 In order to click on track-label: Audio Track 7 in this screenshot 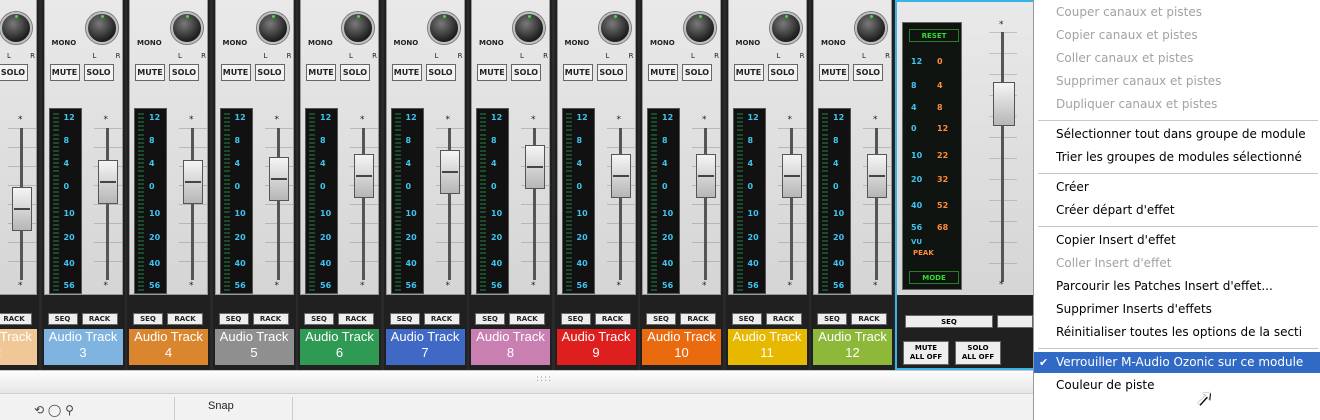, I will do `click(425, 347)`.